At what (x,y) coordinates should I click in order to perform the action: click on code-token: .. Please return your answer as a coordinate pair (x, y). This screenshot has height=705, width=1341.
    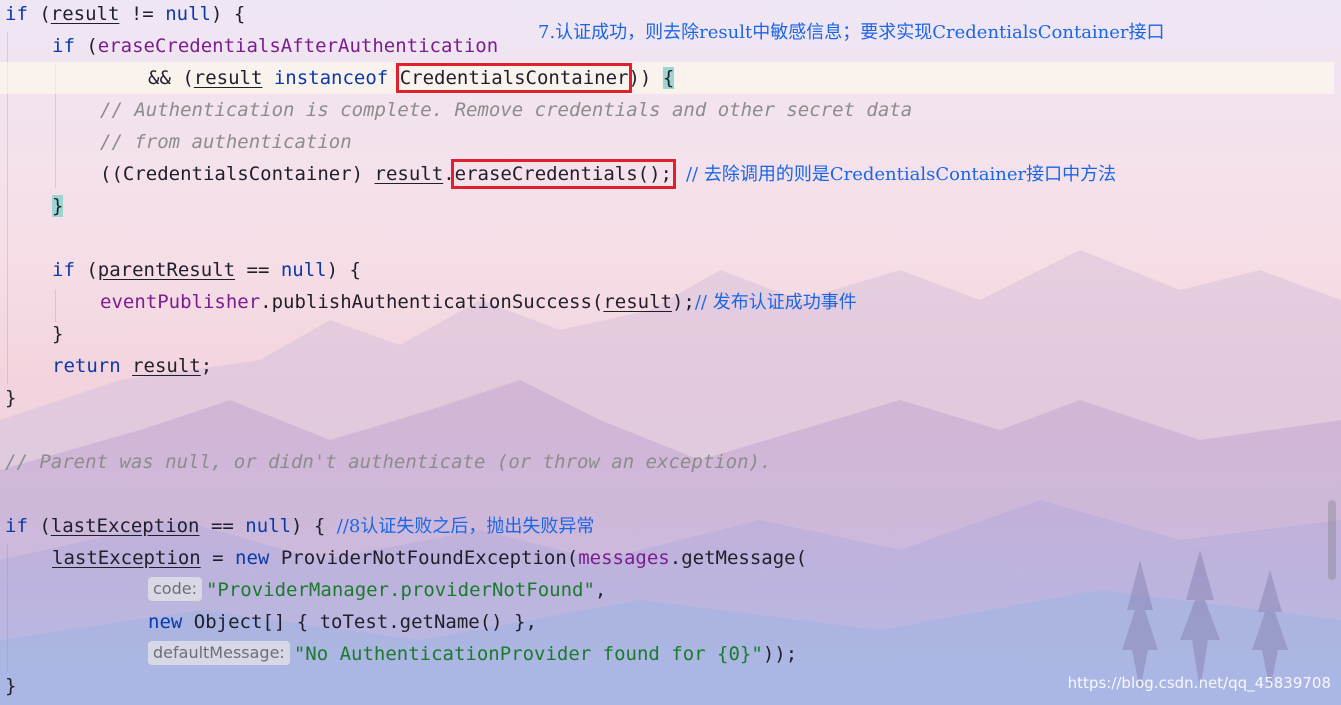
    Looking at the image, I should click on (449, 174).